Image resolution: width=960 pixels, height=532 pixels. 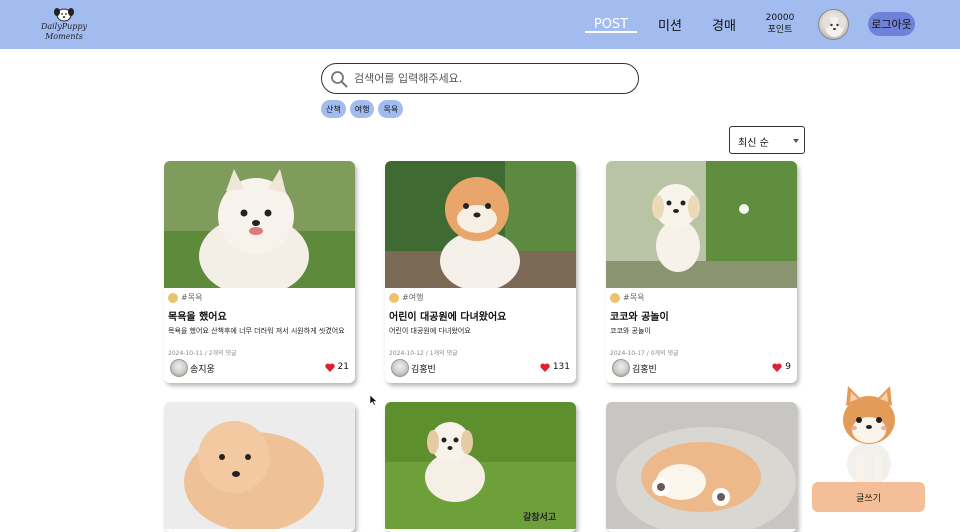 I want to click on tag-filters: 산책 여행 목욕, so click(x=362, y=109).